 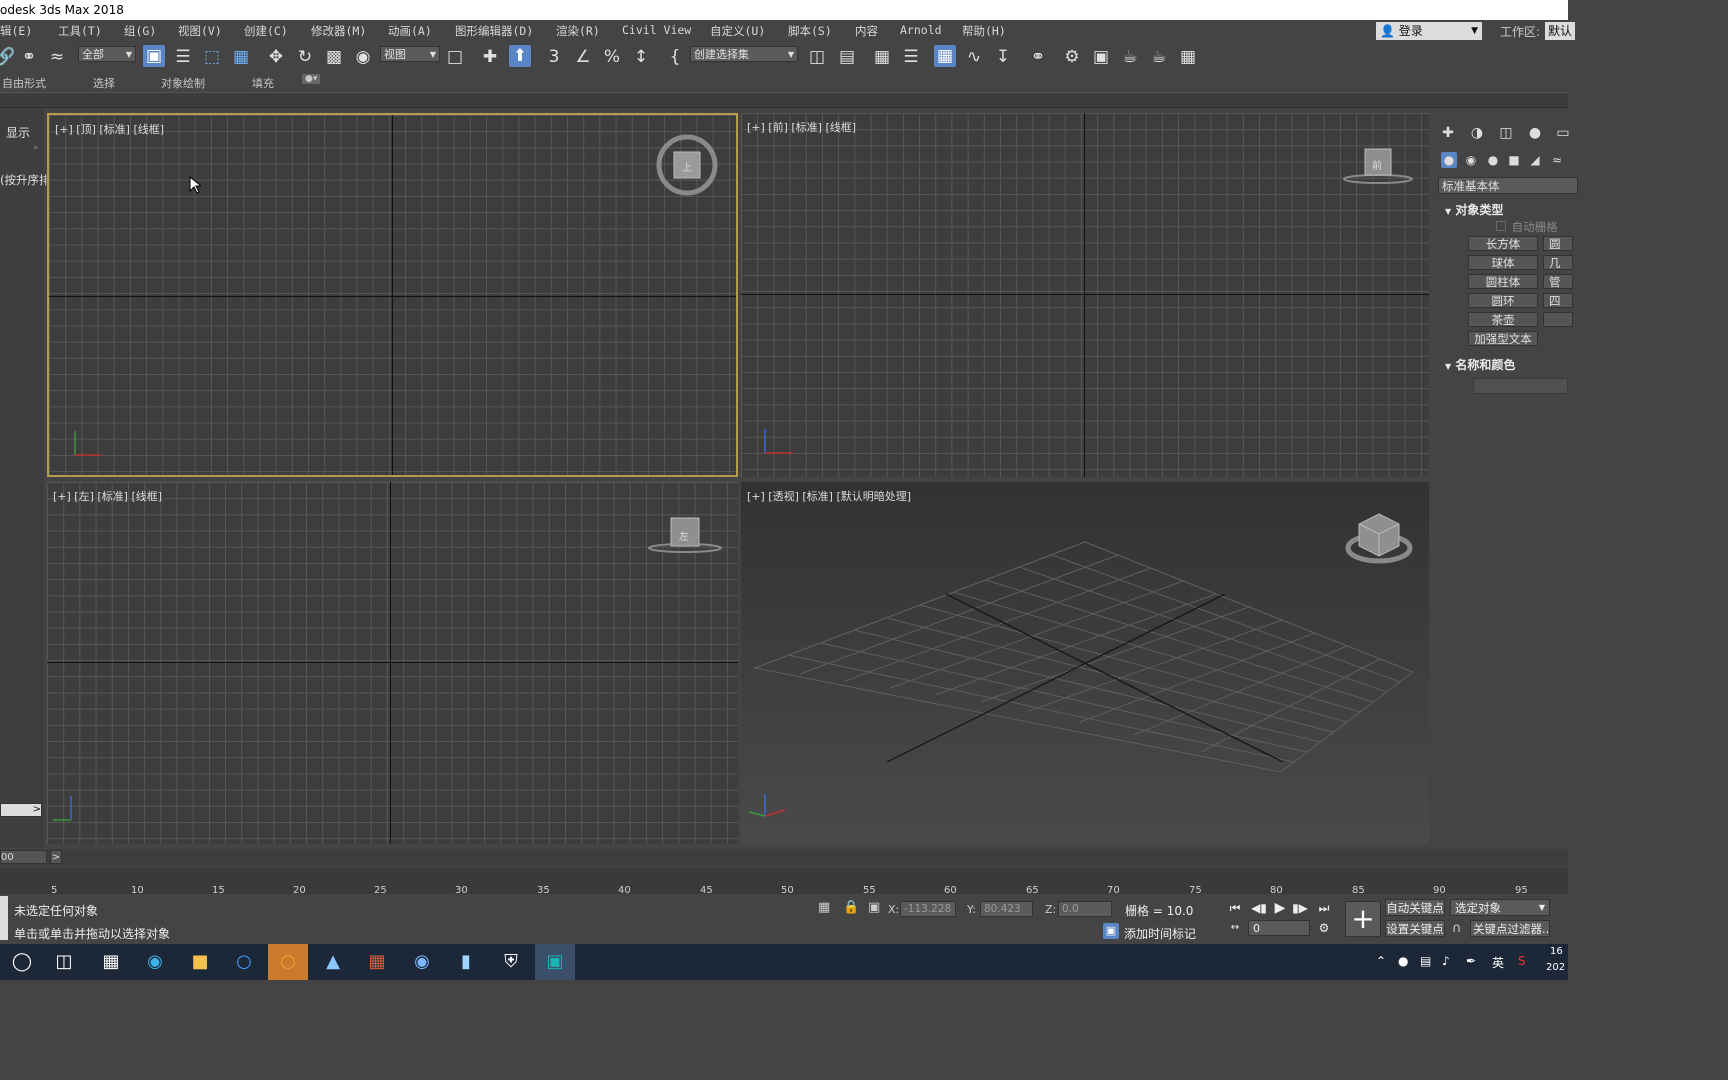 What do you see at coordinates (945, 56) in the screenshot?
I see `ribbon-toggle-icon: ▦` at bounding box center [945, 56].